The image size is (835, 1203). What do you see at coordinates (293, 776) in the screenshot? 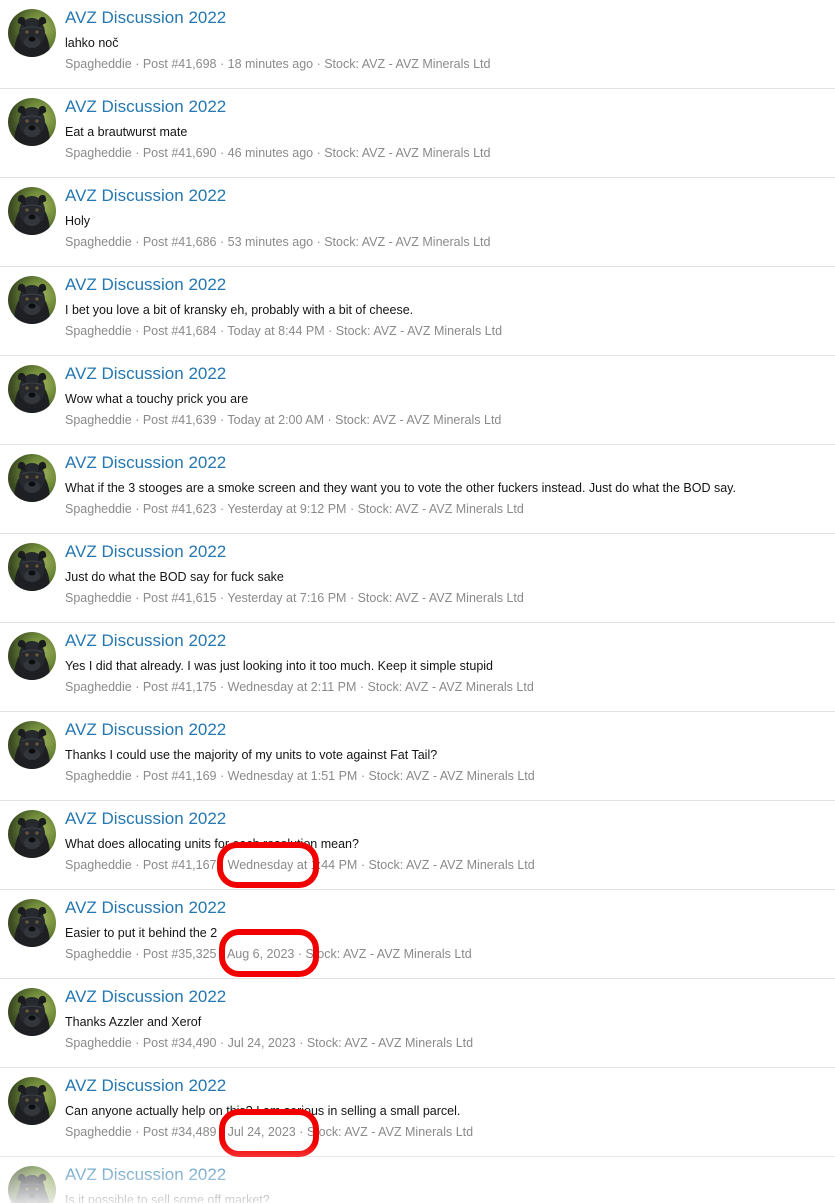
I see `post-timestamp: Wednesday at 1:51 PM` at bounding box center [293, 776].